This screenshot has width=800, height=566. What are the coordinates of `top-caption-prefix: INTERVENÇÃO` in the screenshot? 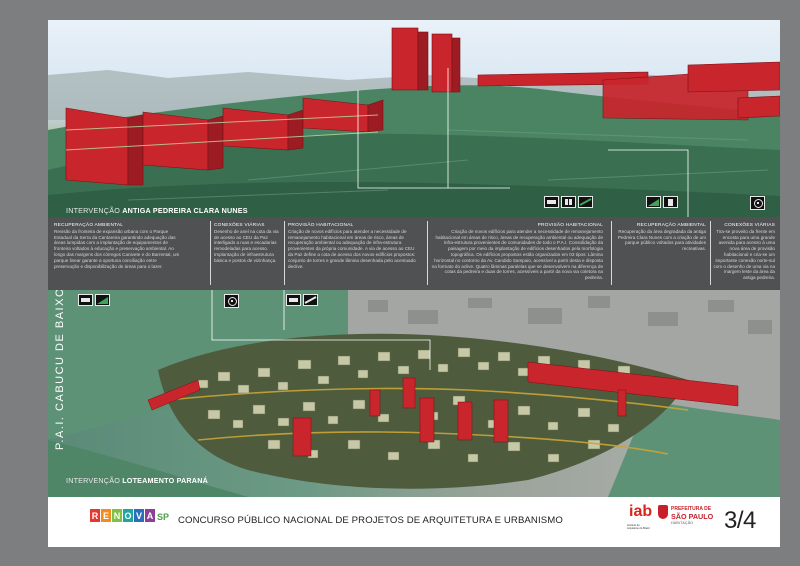 It's located at (94, 210).